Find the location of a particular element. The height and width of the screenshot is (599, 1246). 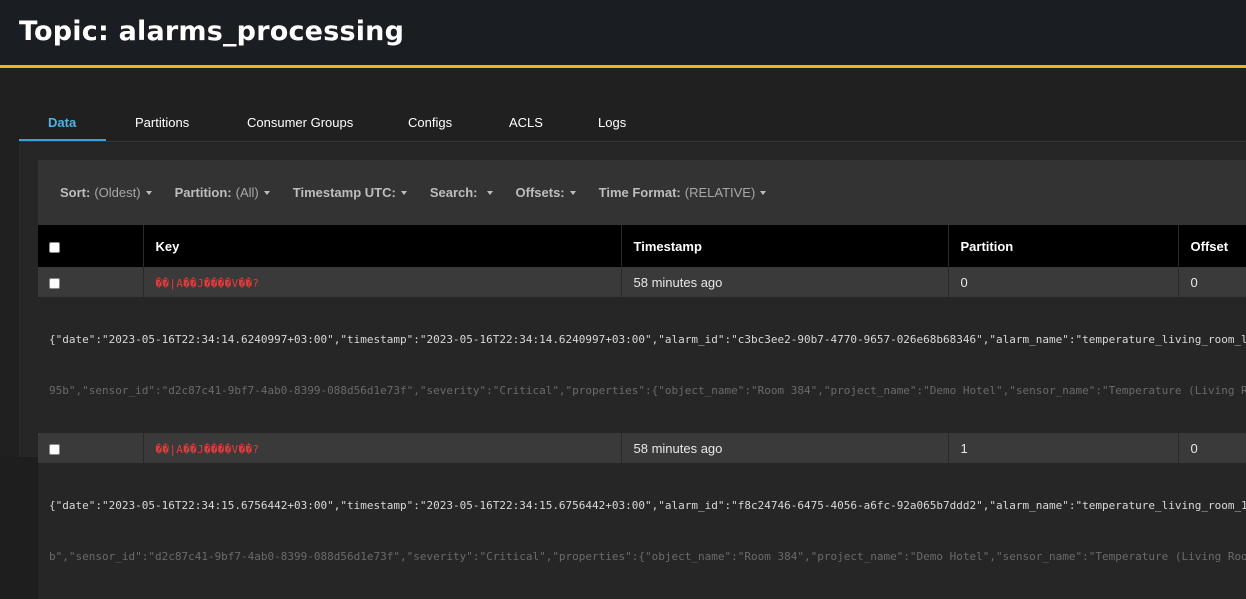

search-label: Search: is located at coordinates (453, 192).